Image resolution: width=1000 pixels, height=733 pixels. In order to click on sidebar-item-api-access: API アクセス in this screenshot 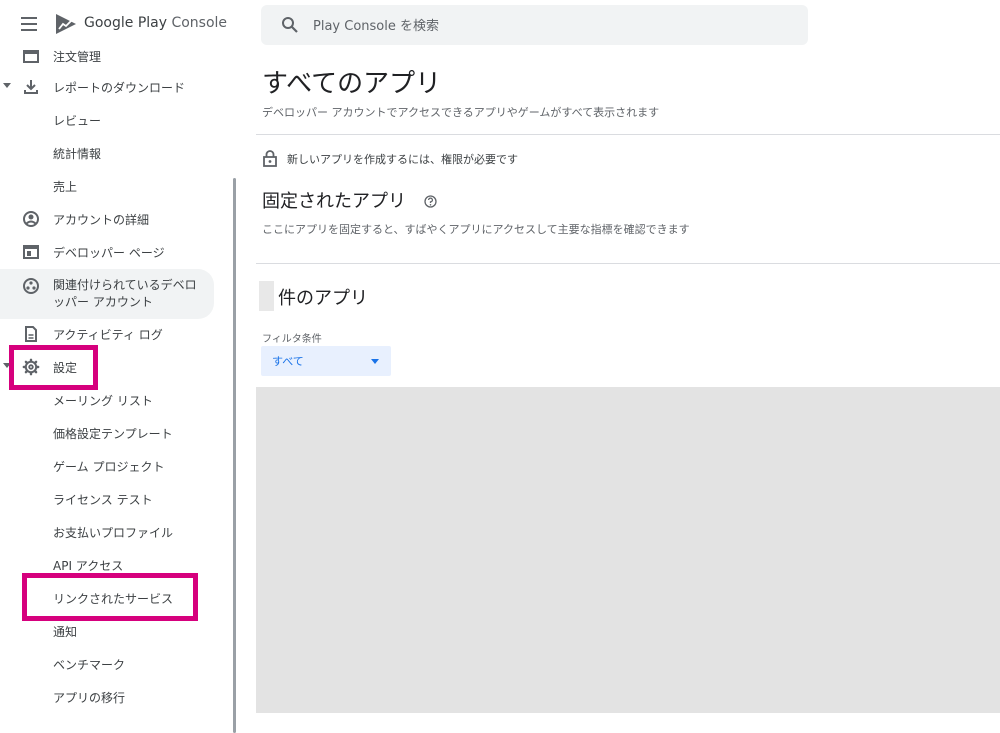, I will do `click(107, 565)`.